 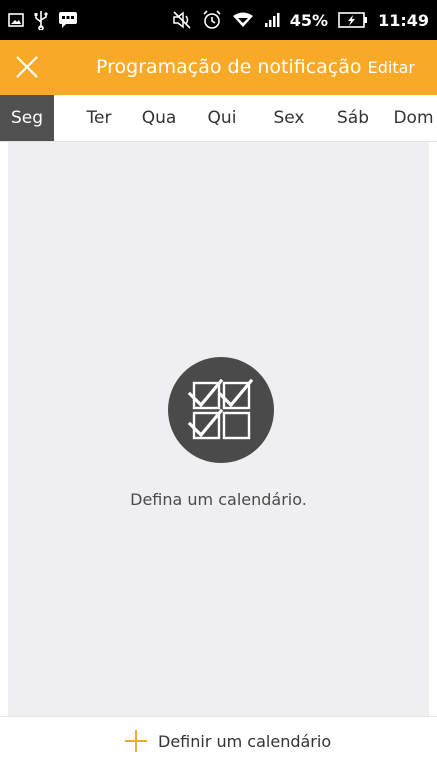 What do you see at coordinates (272, 20) in the screenshot?
I see `signal-icon` at bounding box center [272, 20].